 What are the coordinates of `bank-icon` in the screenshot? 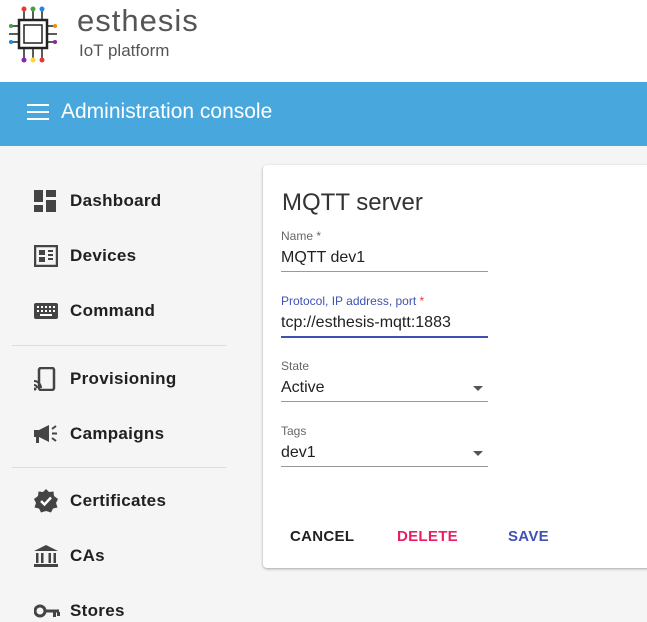 It's located at (47, 556).